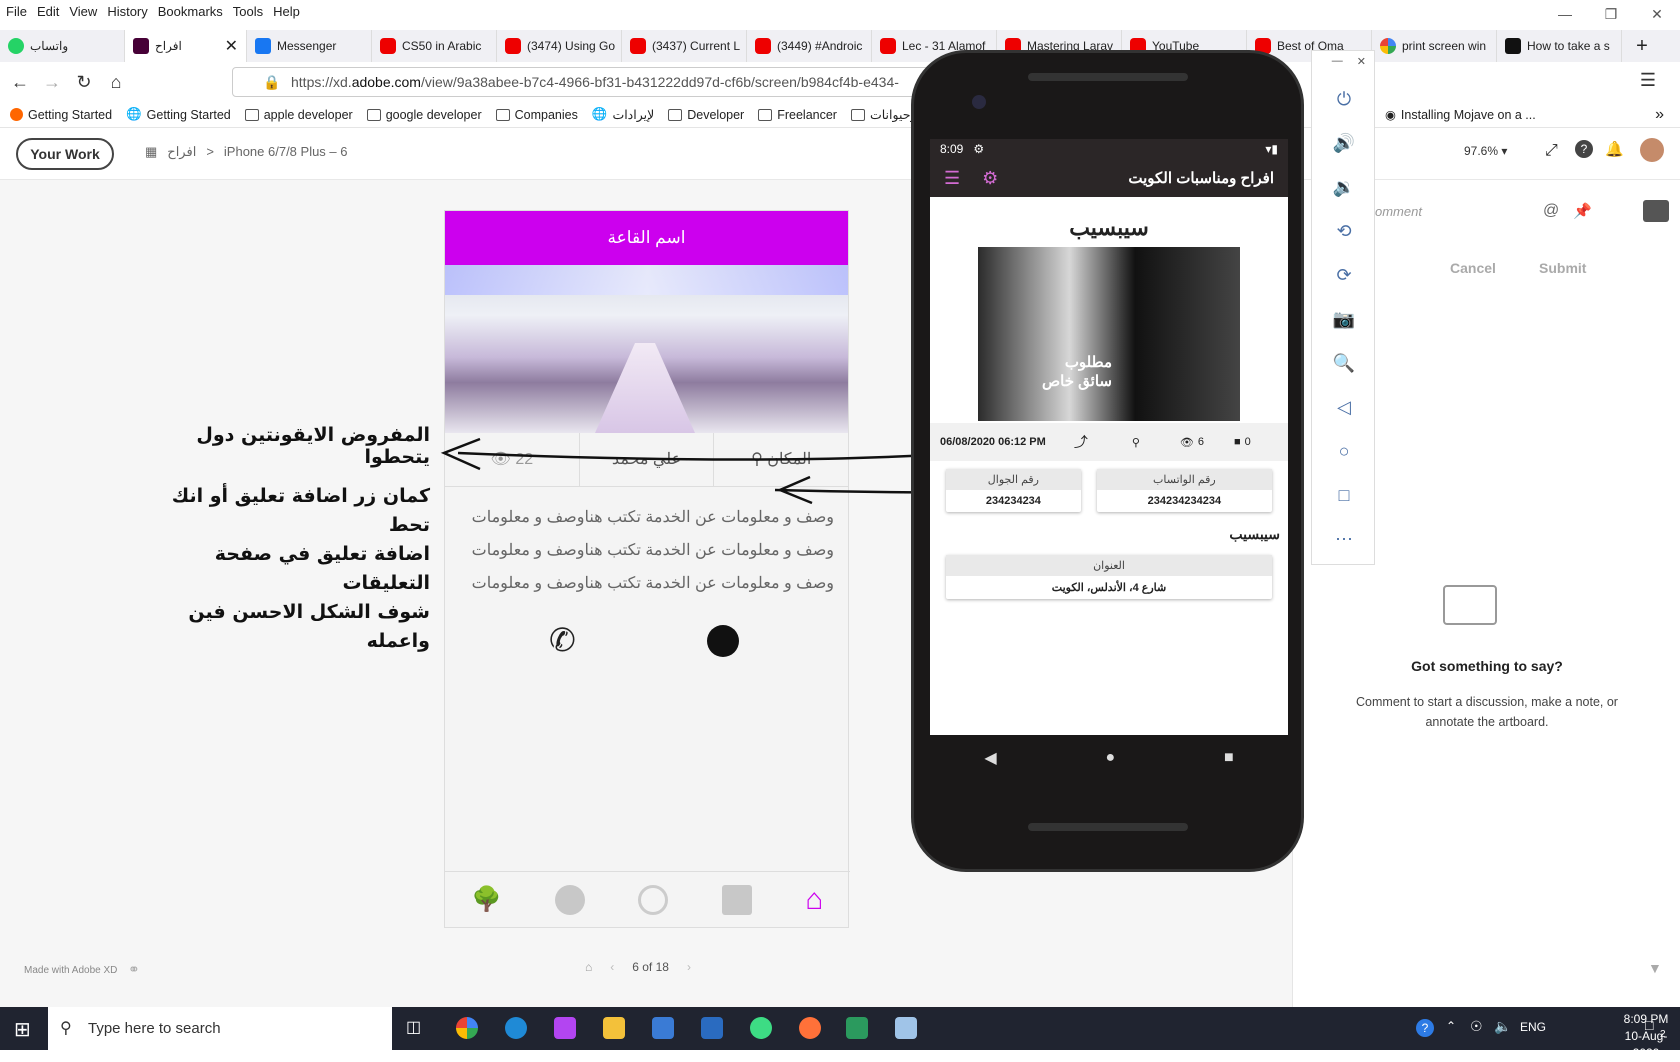 The width and height of the screenshot is (1680, 1062). I want to click on new-tab-button: +, so click(1642, 46).